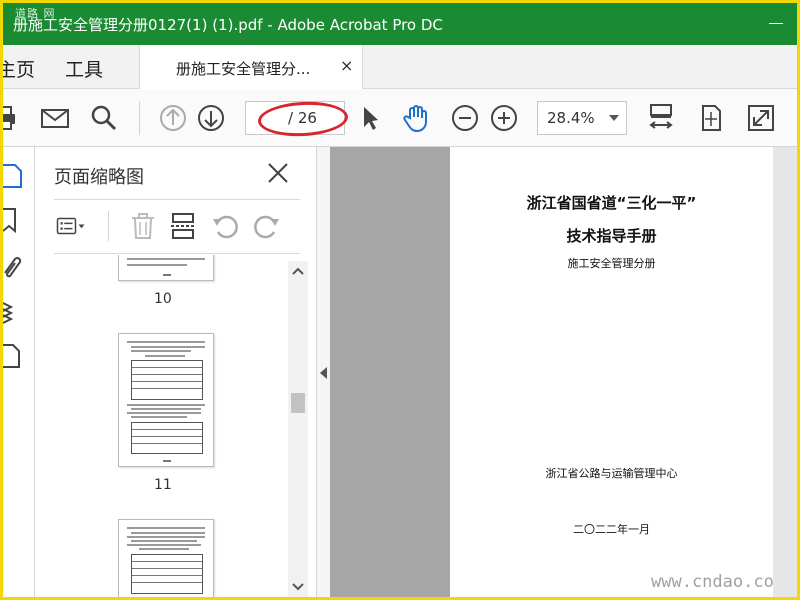 This screenshot has height=600, width=800. I want to click on collapse-panel-icon, so click(323, 373).